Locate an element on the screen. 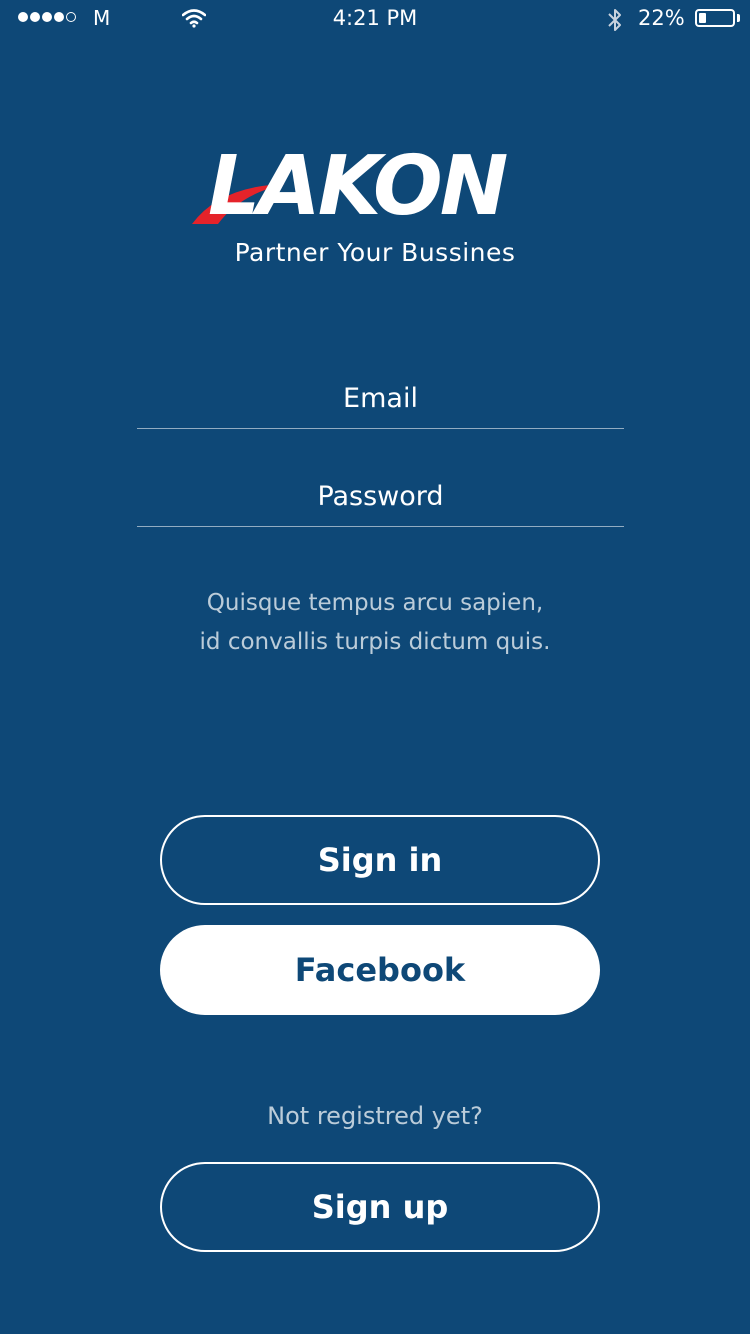 The width and height of the screenshot is (750, 1334). not-registered-text: Not registred yet? is located at coordinates (375, 1116).